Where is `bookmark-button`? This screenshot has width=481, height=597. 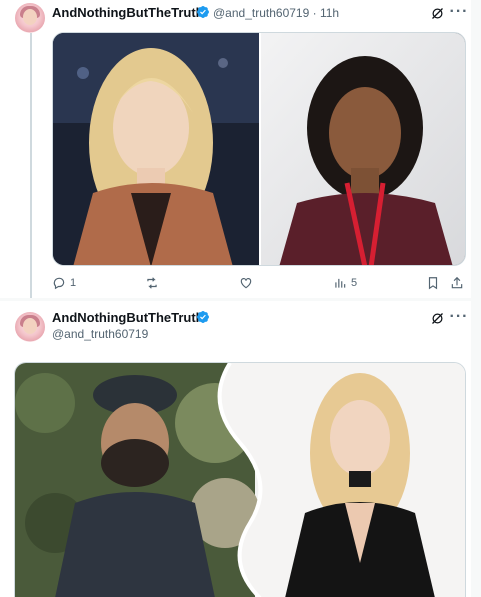 bookmark-button is located at coordinates (433, 283).